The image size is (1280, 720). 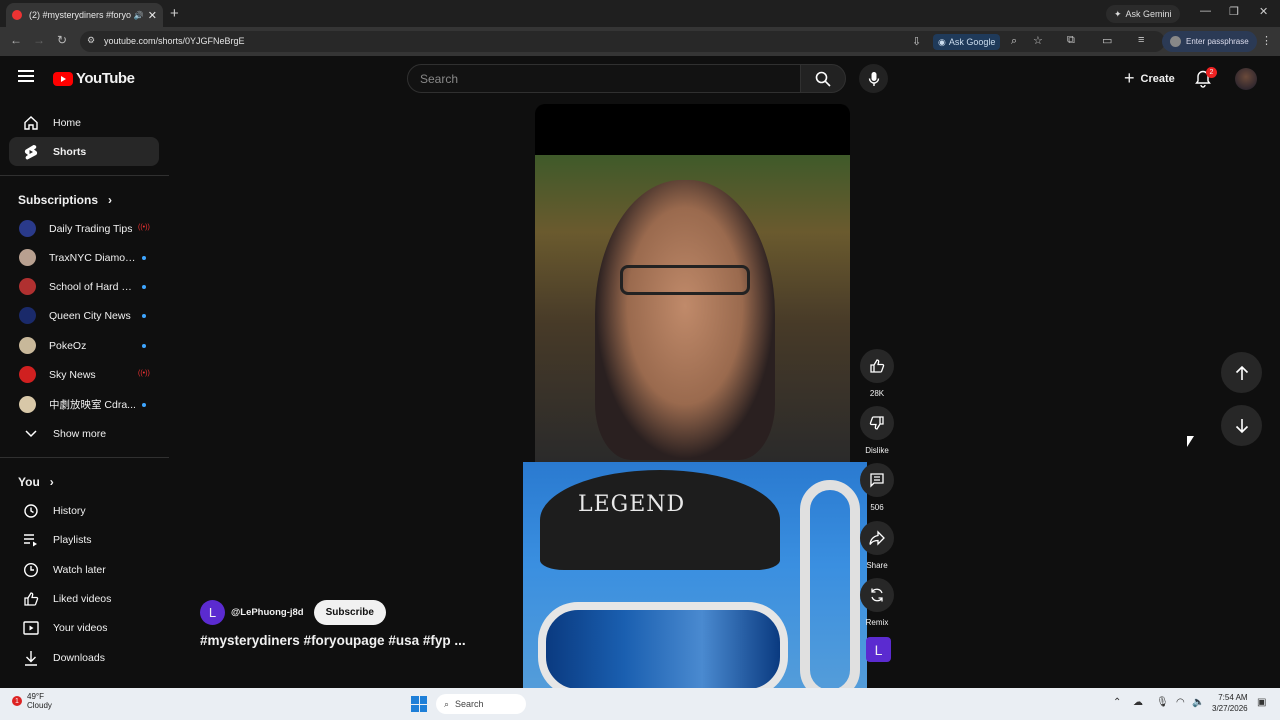 I want to click on sound-source-avatar: L, so click(x=878, y=649).